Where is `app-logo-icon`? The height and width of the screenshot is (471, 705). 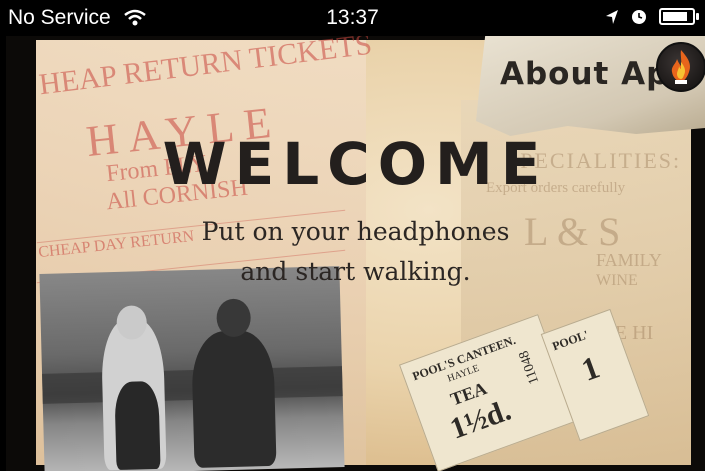 app-logo-icon is located at coordinates (680, 67).